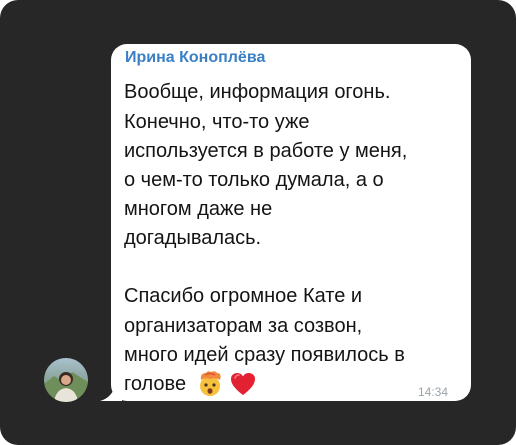 This screenshot has width=516, height=445. What do you see at coordinates (243, 326) in the screenshot?
I see `message-text-line: организаторам за созвон,` at bounding box center [243, 326].